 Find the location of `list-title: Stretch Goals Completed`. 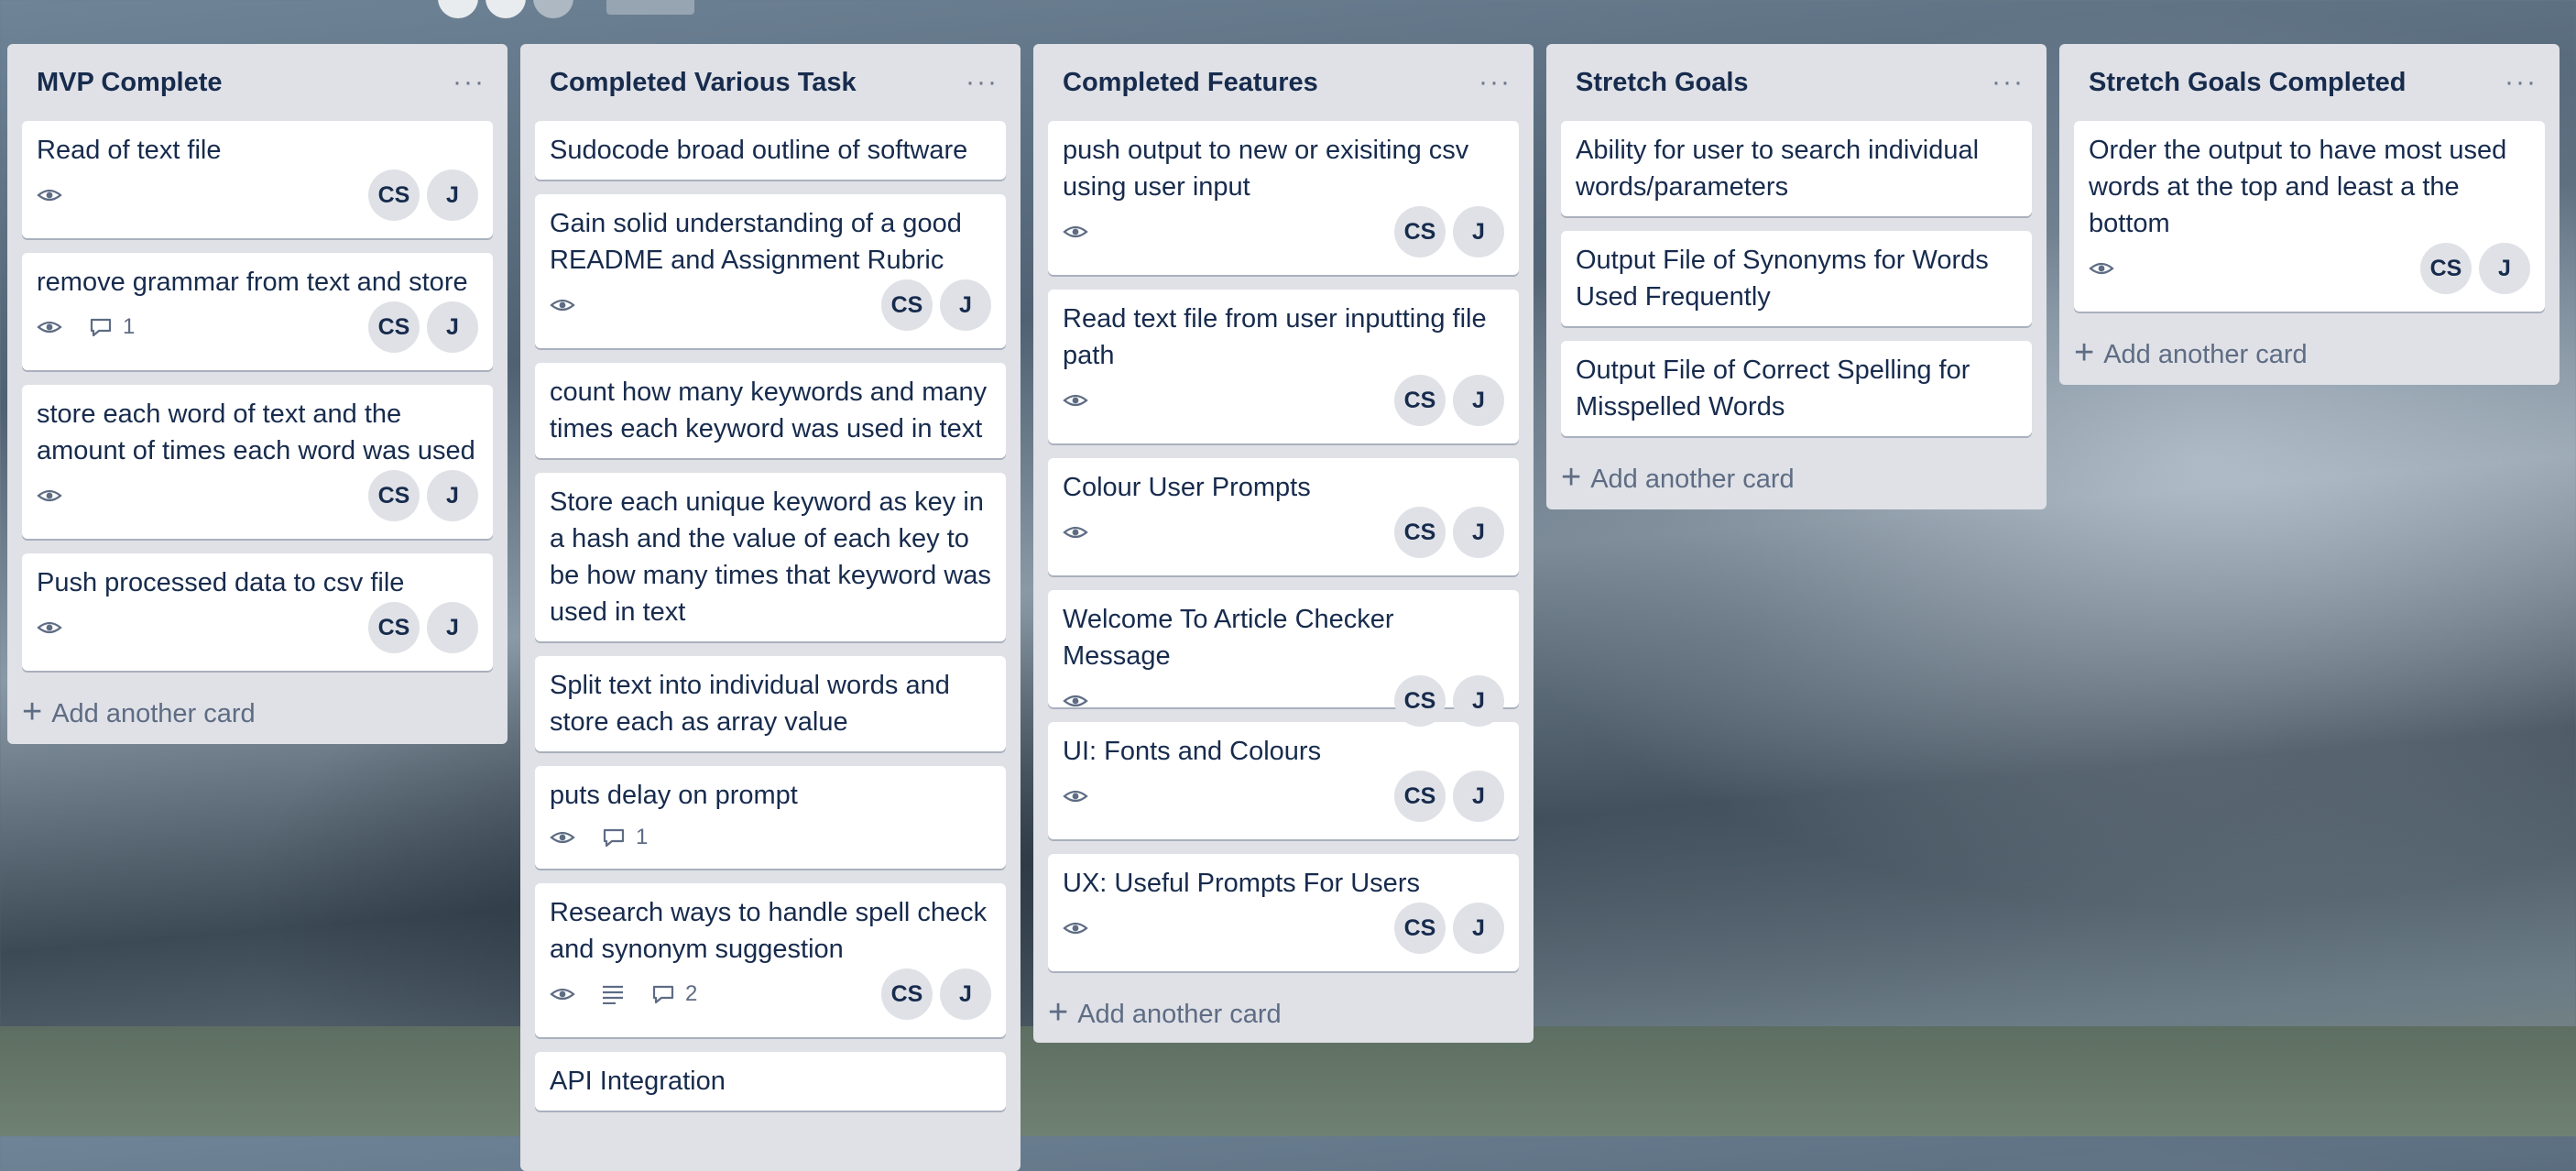

list-title: Stretch Goals Completed is located at coordinates (2248, 83).